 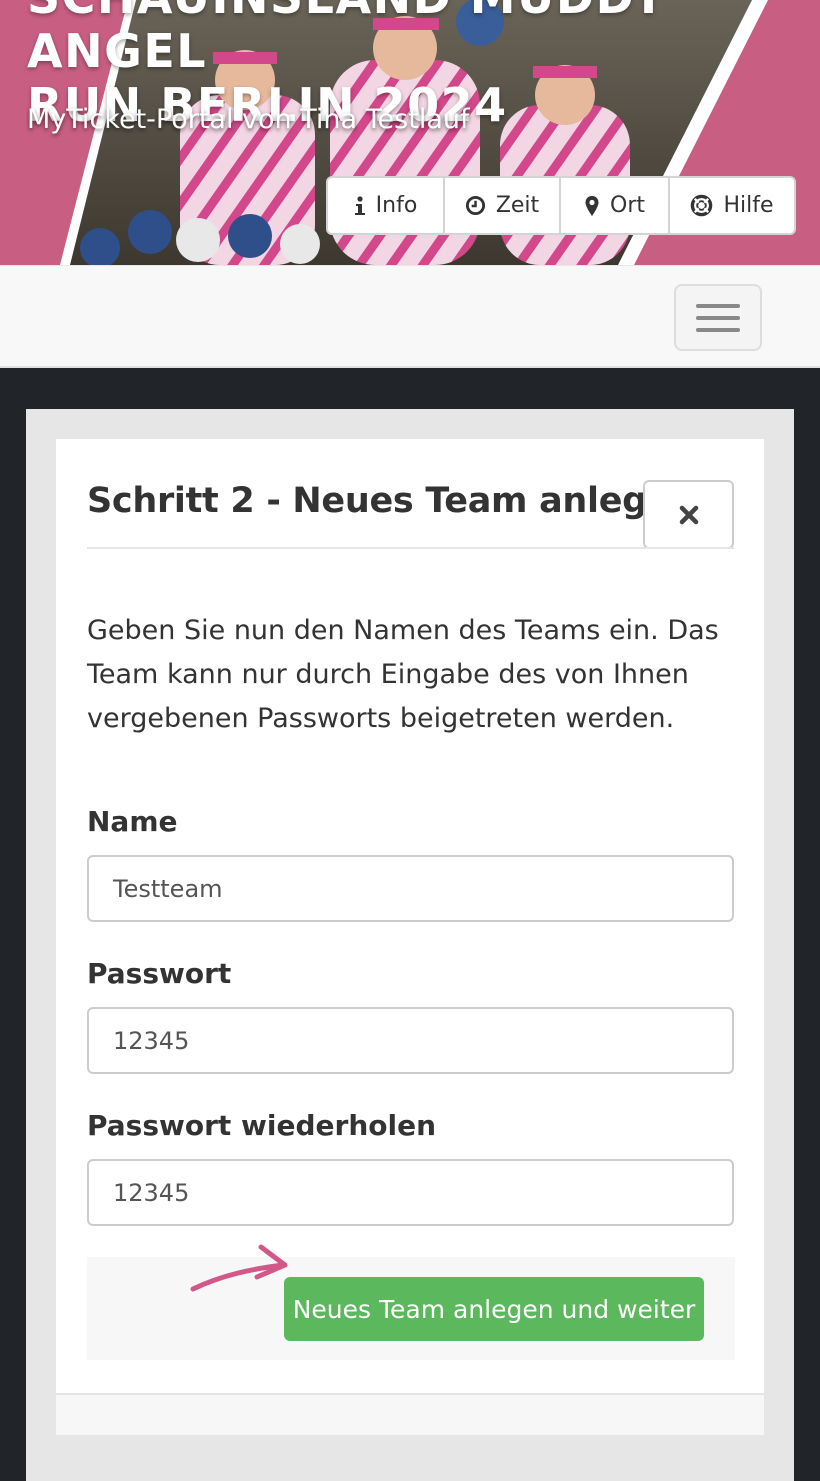 What do you see at coordinates (132, 821) in the screenshot?
I see `name-label: Name` at bounding box center [132, 821].